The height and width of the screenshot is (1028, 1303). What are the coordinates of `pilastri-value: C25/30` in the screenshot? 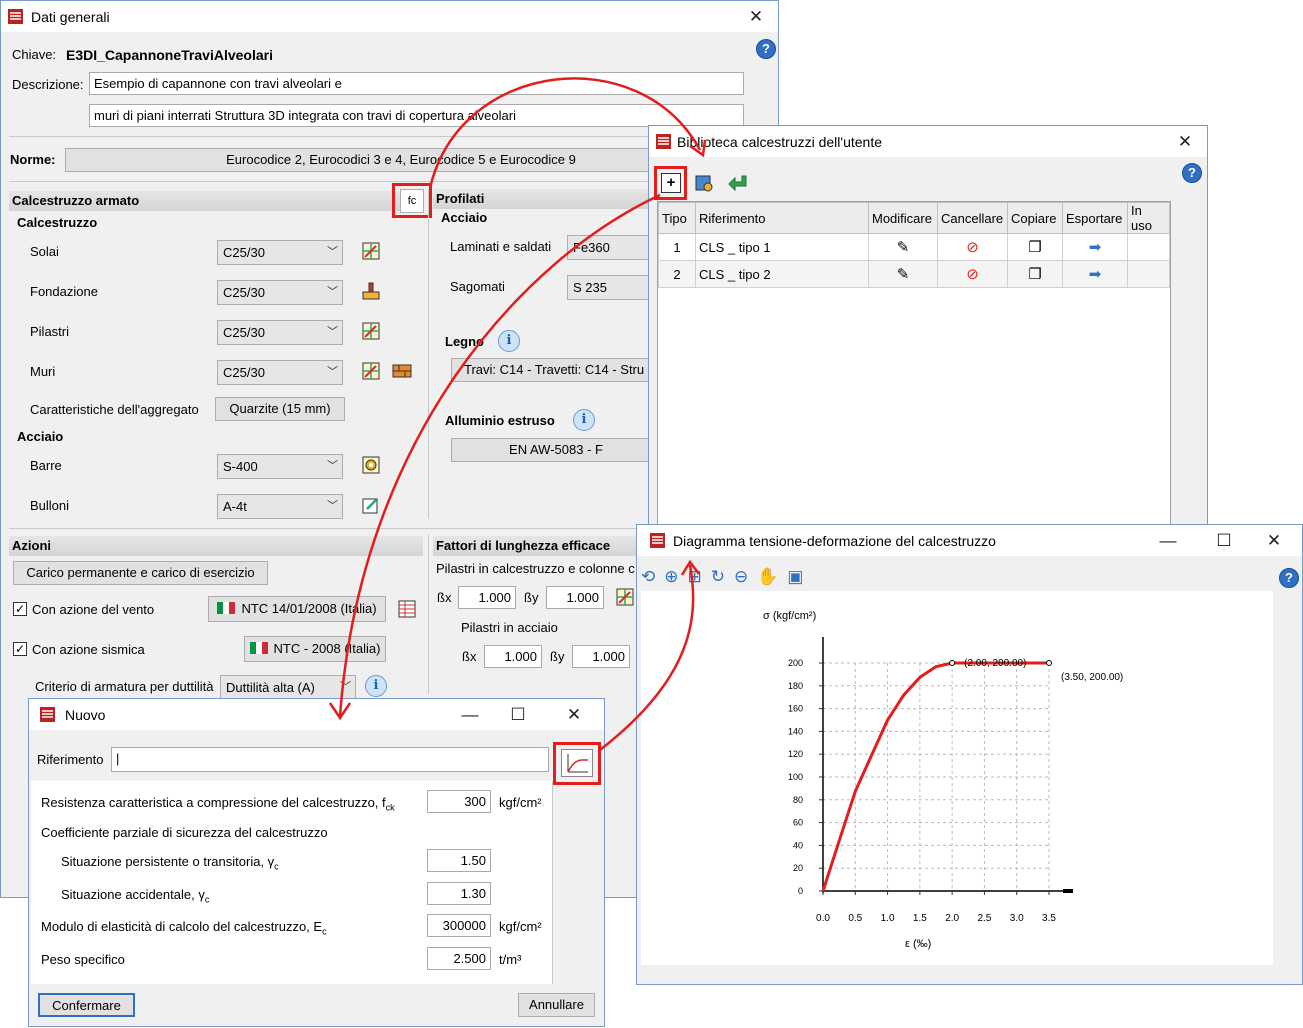 It's located at (244, 332).